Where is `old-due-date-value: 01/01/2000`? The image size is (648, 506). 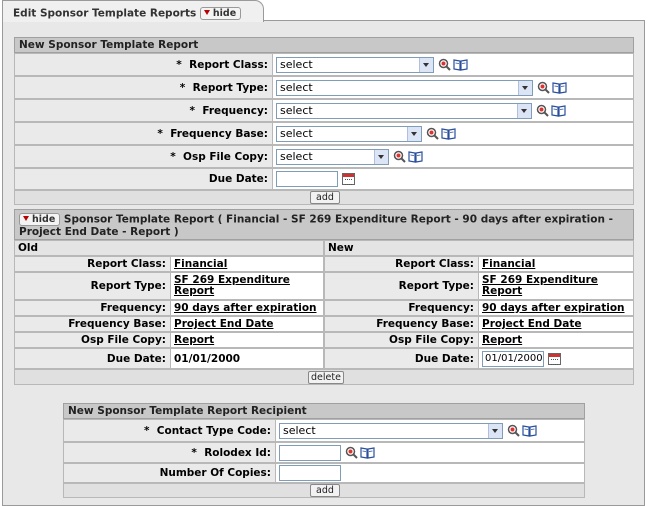
old-due-date-value: 01/01/2000 is located at coordinates (205, 358).